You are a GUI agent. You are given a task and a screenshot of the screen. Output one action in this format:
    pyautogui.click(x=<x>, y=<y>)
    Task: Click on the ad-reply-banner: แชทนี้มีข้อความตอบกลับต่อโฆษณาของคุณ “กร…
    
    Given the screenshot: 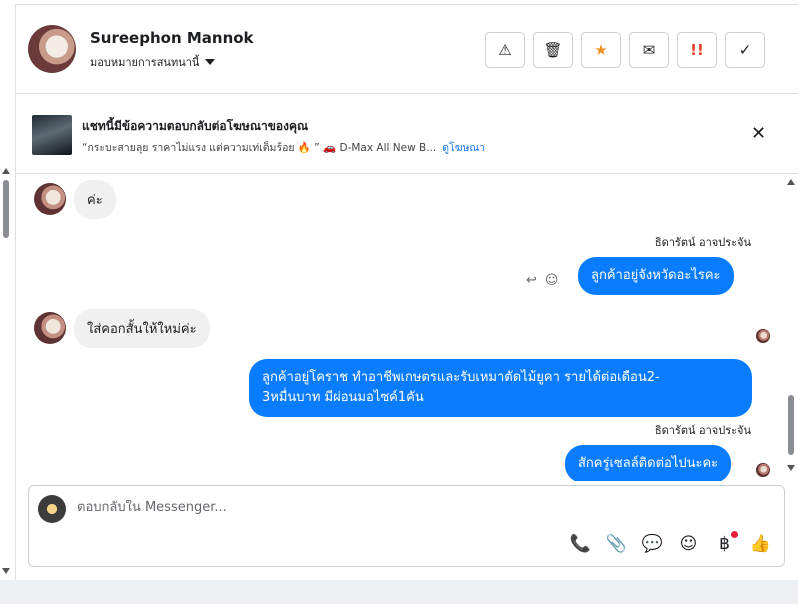 What is the action you would take?
    pyautogui.click(x=407, y=134)
    